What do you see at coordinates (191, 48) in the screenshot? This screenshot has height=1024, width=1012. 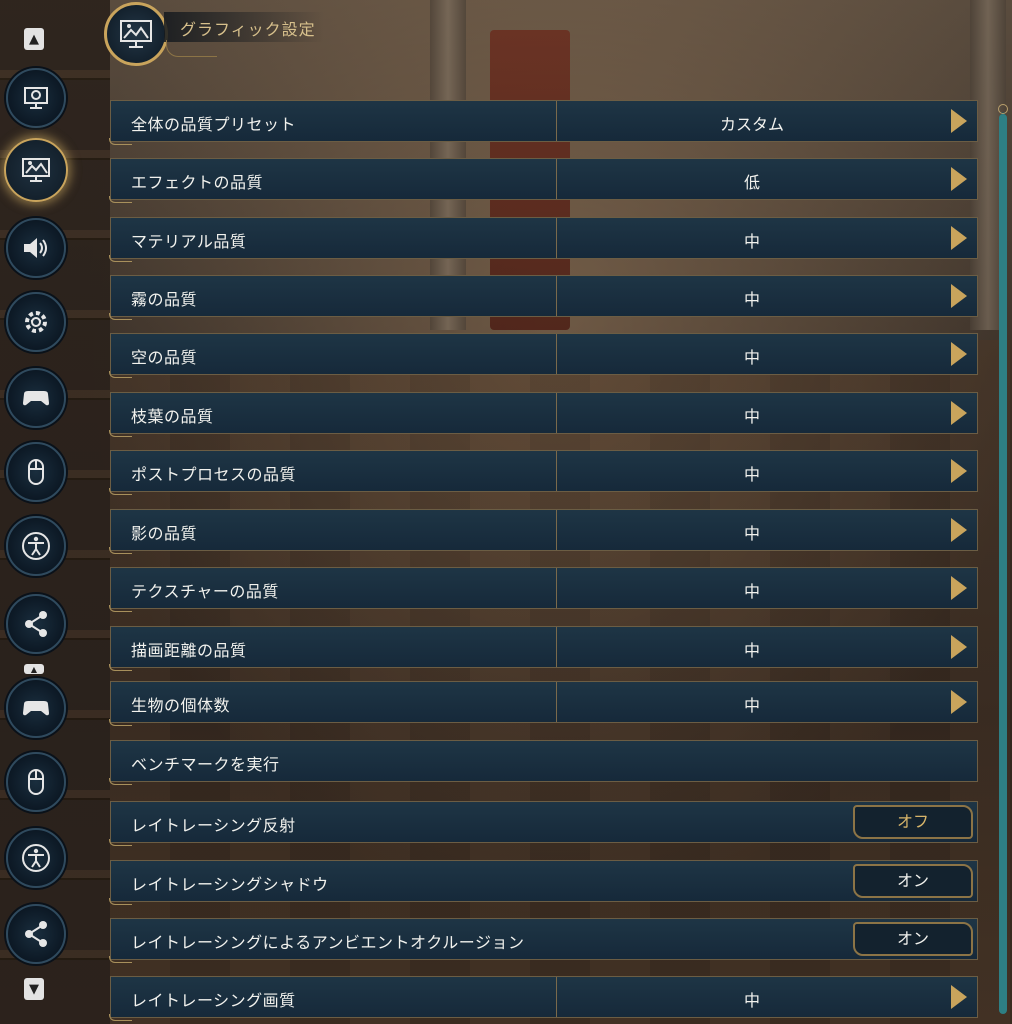 I see `header-ornament` at bounding box center [191, 48].